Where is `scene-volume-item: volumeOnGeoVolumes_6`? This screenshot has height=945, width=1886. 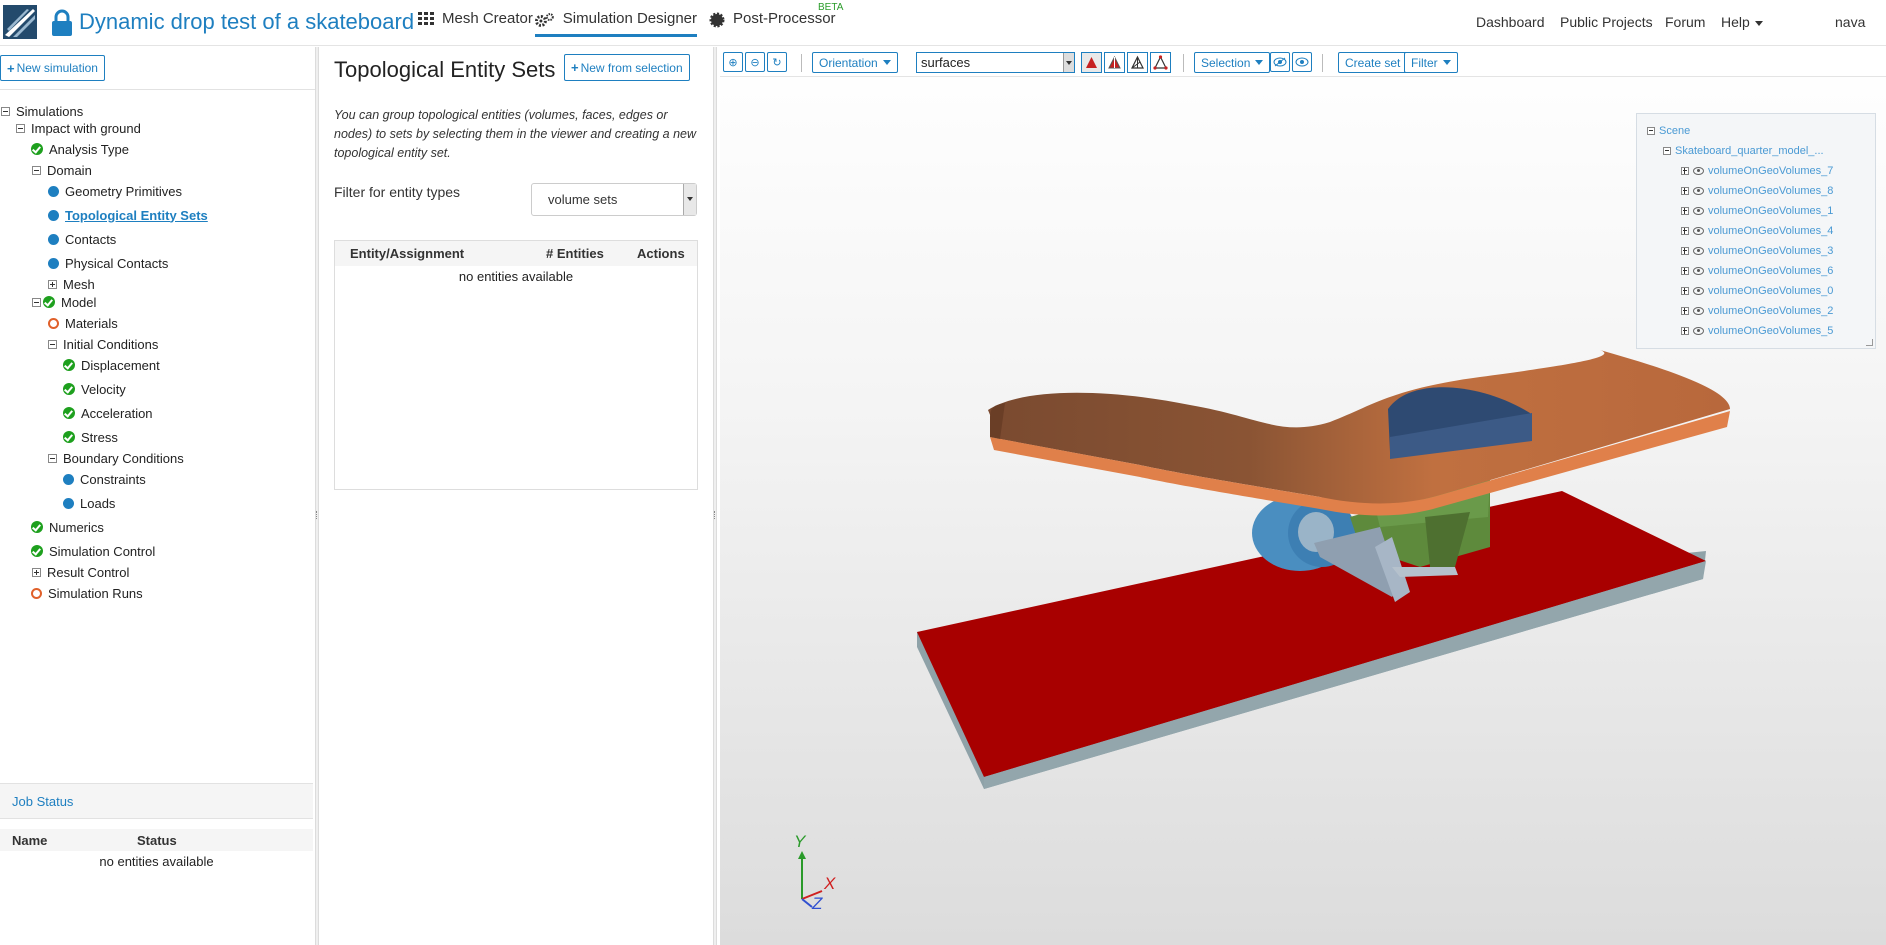
scene-volume-item: volumeOnGeoVolumes_6 is located at coordinates (1757, 271).